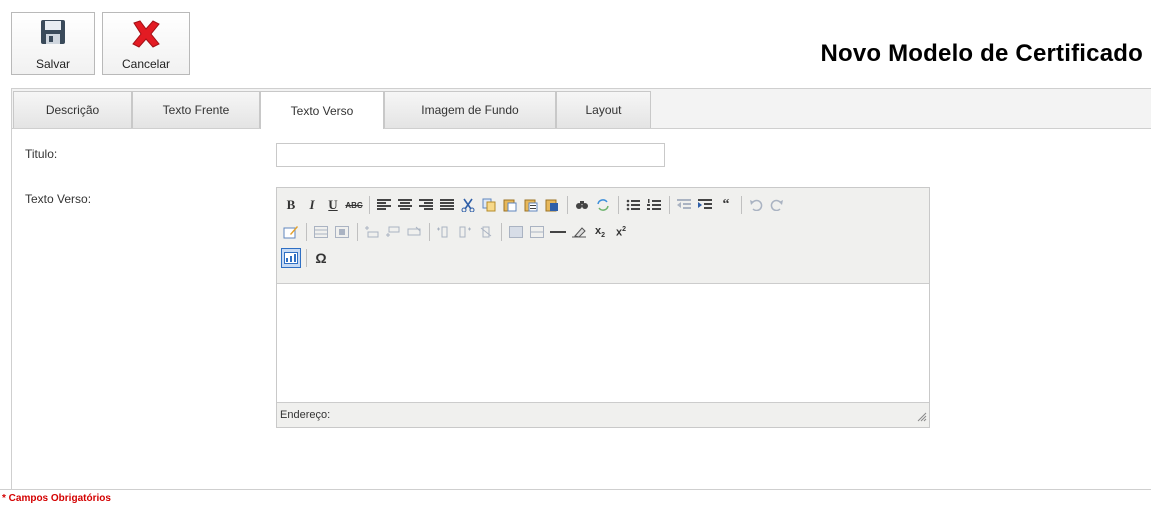 The height and width of the screenshot is (516, 1151). I want to click on html-source-icon, so click(291, 258).